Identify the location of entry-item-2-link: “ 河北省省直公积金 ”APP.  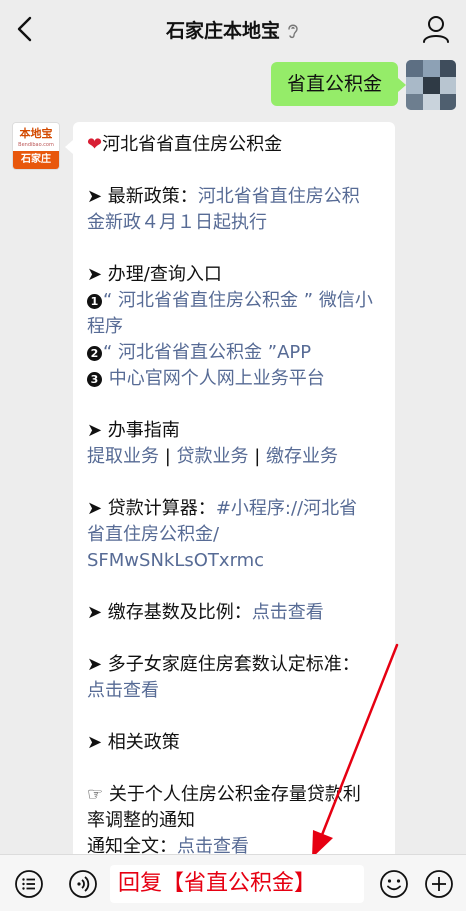
(207, 352).